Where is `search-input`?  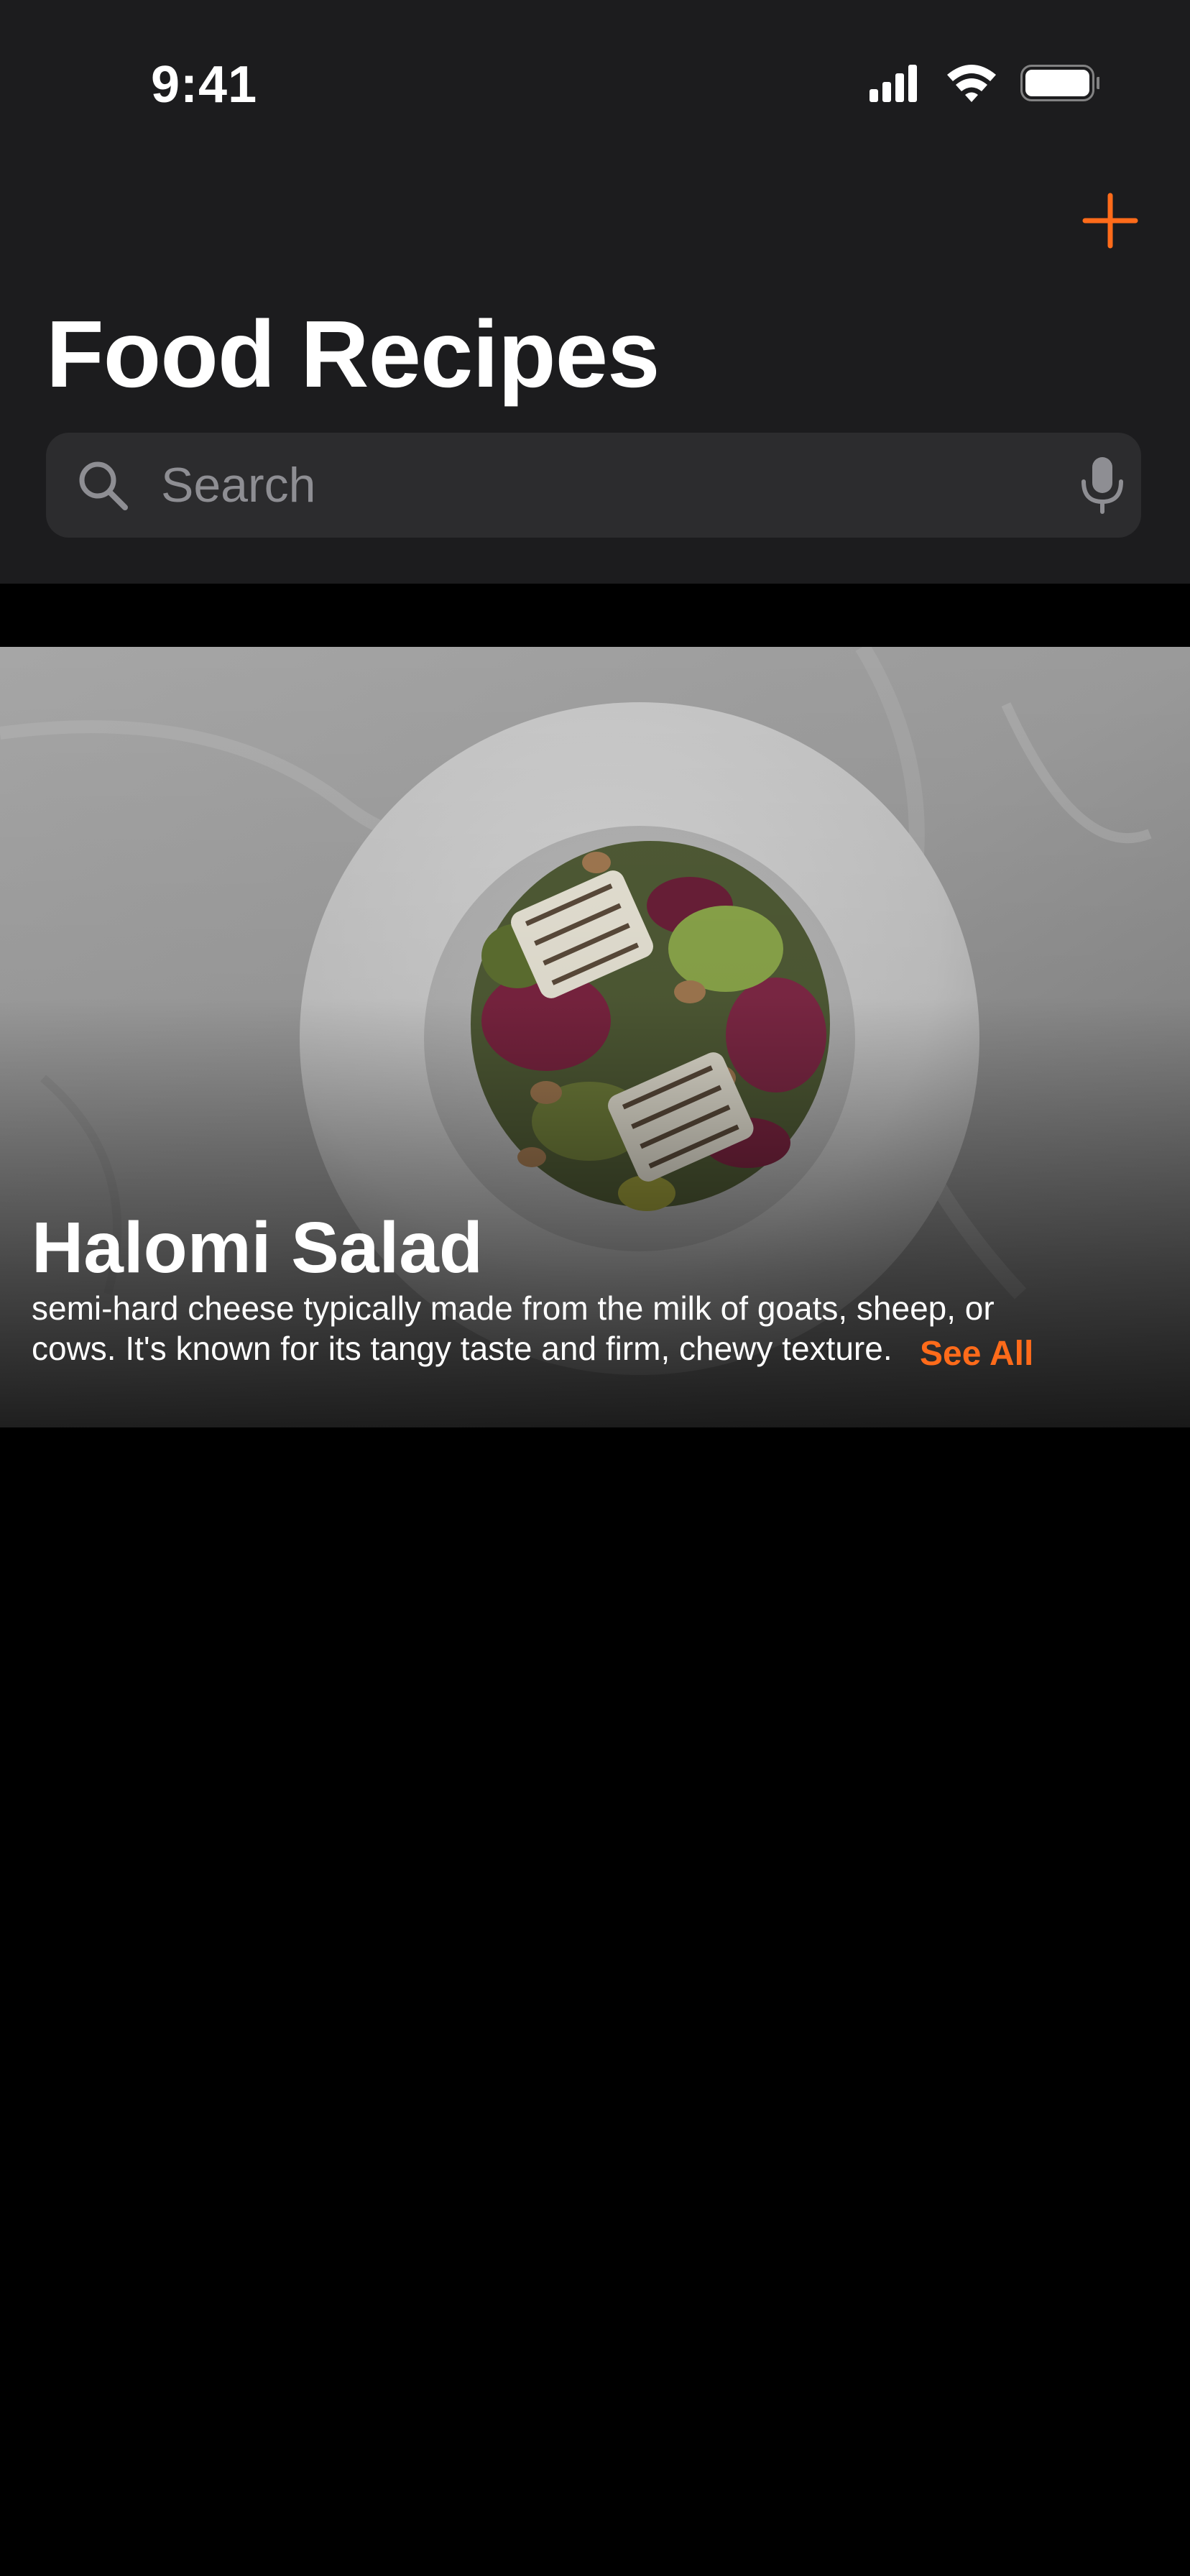
search-input is located at coordinates (592, 485).